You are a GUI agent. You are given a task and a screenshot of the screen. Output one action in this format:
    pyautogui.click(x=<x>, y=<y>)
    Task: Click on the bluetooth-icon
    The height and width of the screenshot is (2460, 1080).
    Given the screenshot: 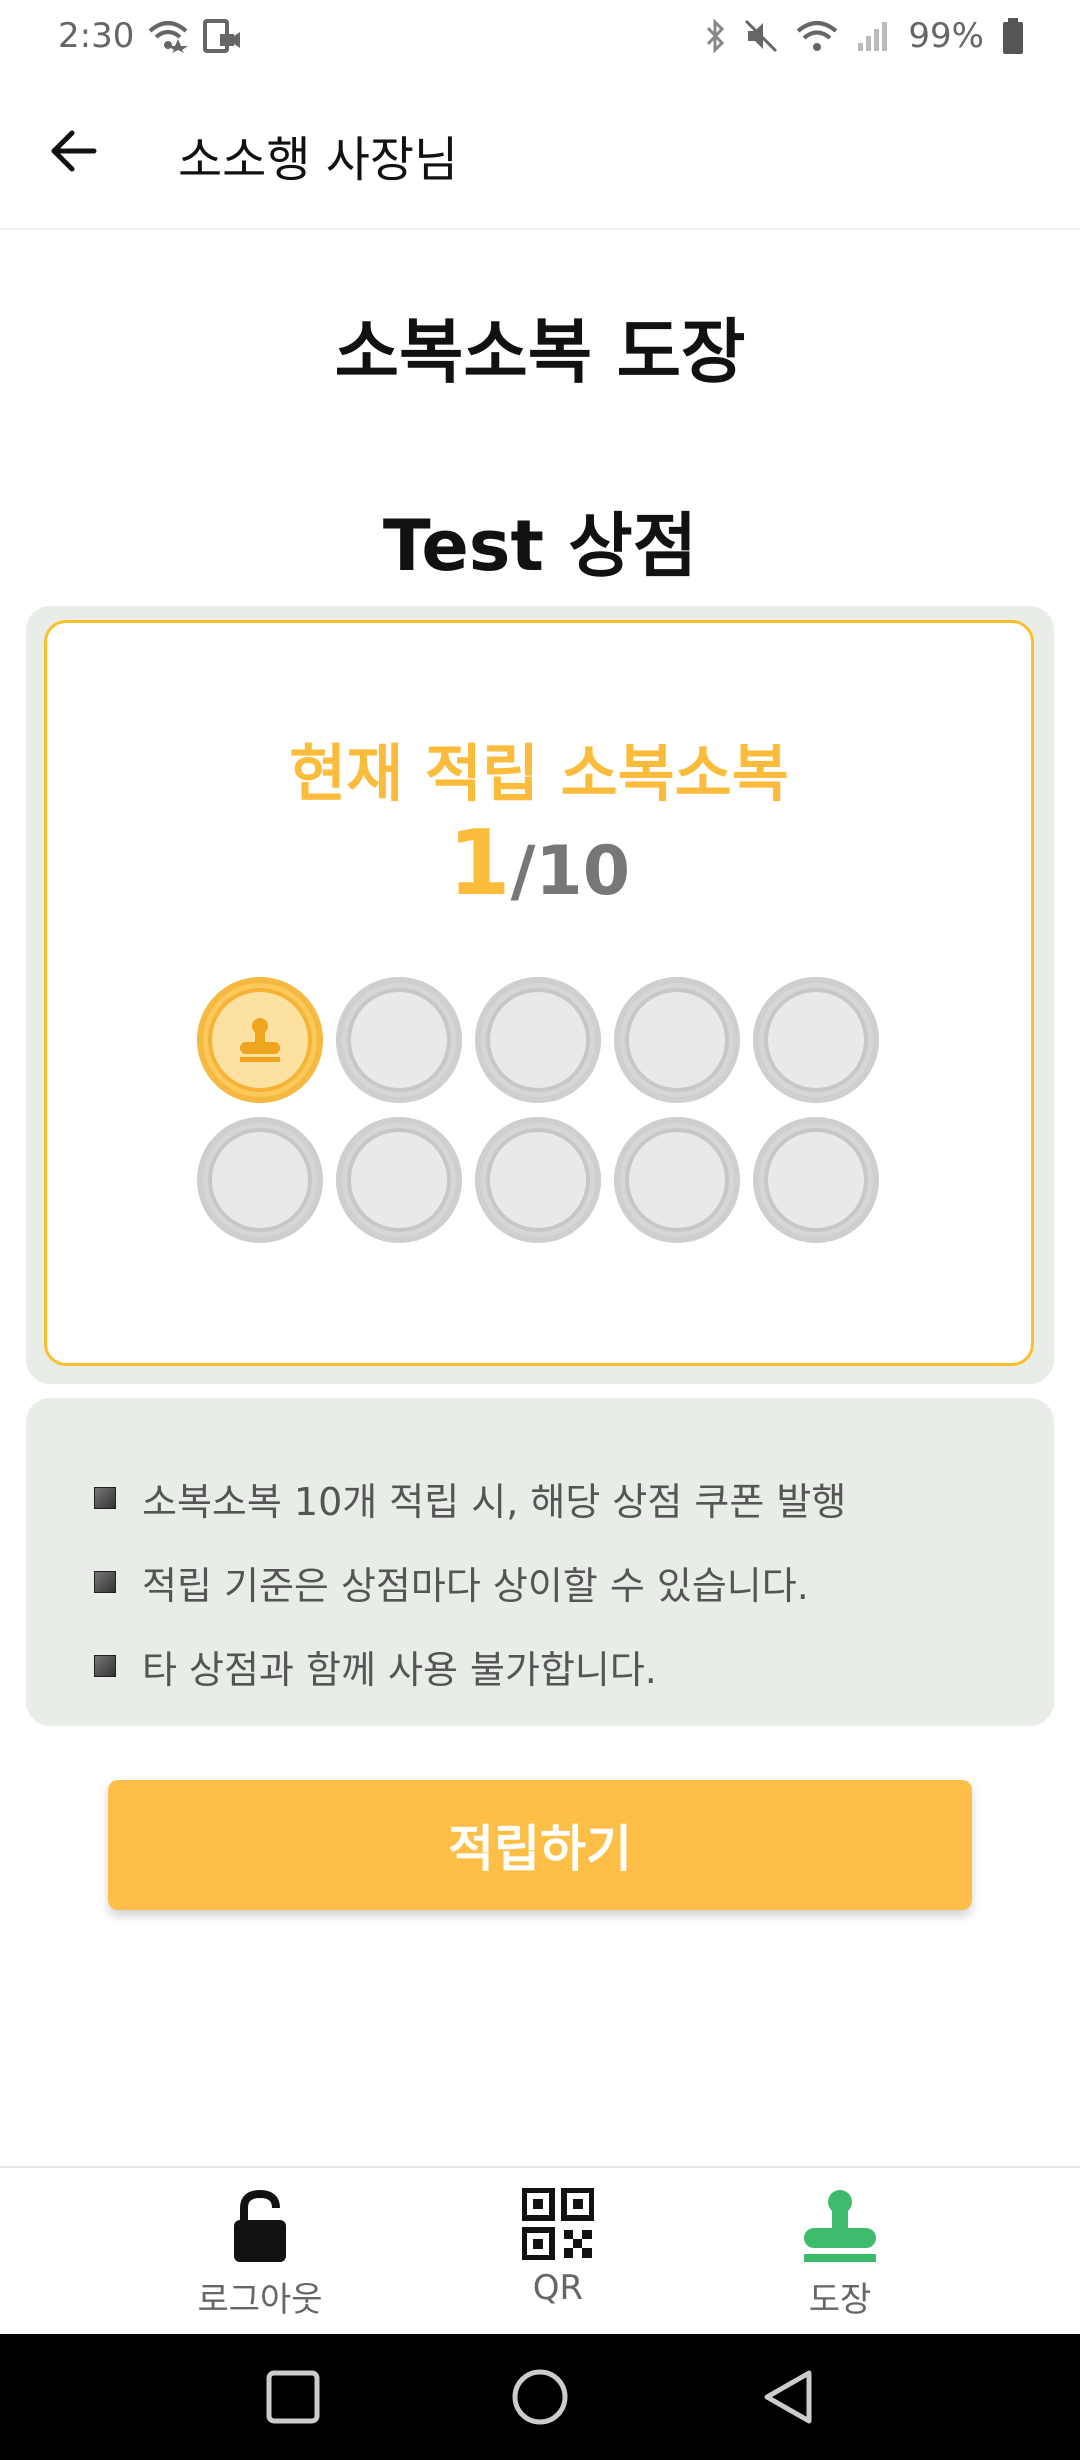 What is the action you would take?
    pyautogui.click(x=715, y=36)
    